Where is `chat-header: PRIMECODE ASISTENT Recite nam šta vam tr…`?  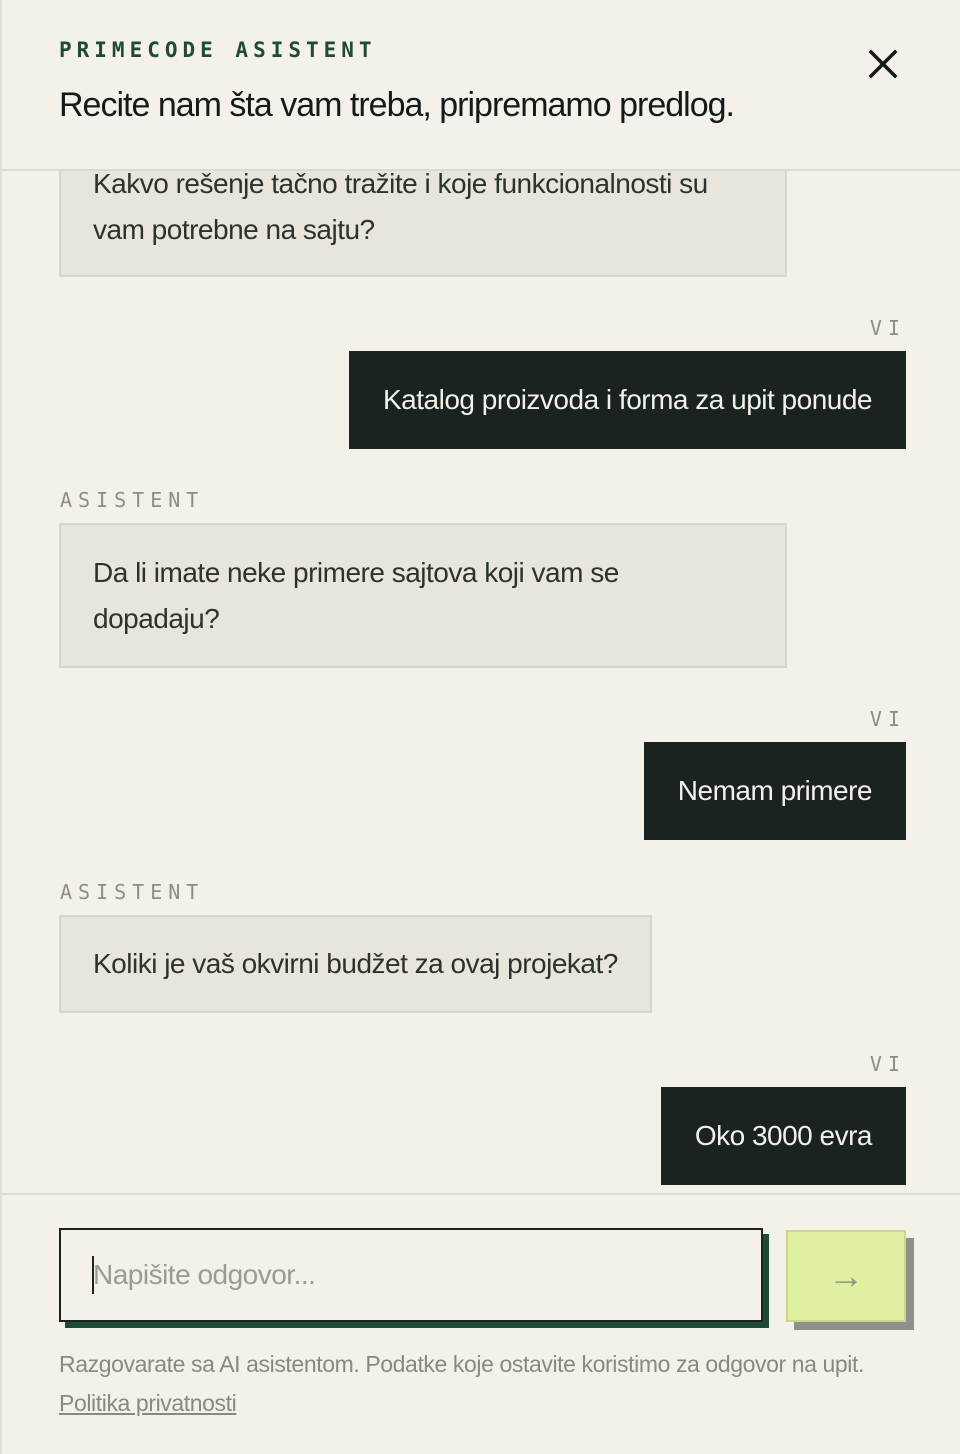 chat-header: PRIMECODE ASISTENT Recite nam šta vam tr… is located at coordinates (481, 85).